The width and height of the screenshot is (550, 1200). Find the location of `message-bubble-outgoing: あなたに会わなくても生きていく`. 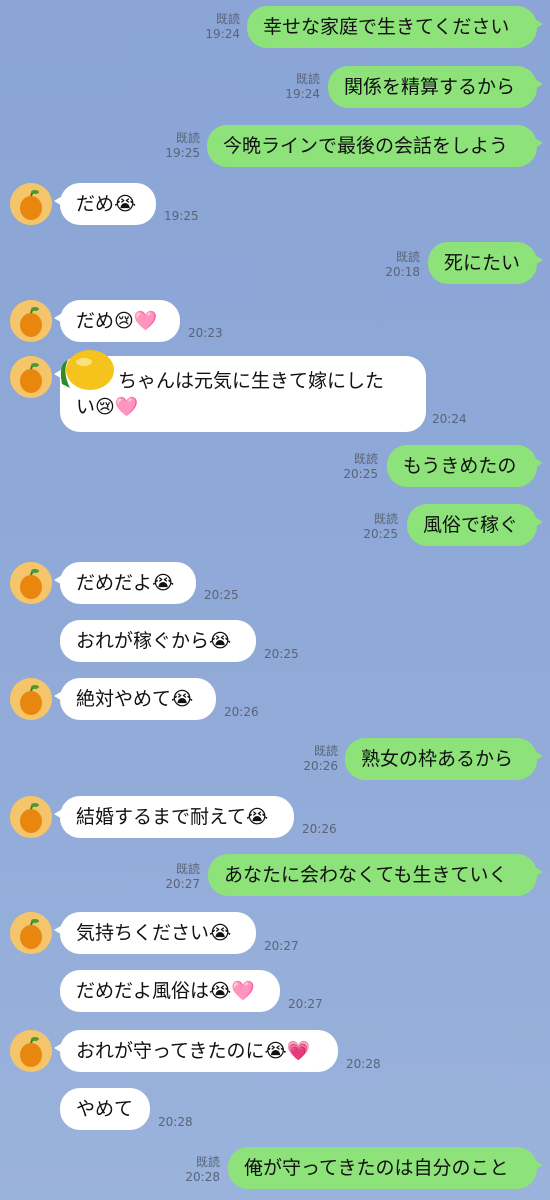

message-bubble-outgoing: あなたに会わなくても生きていく is located at coordinates (375, 875).